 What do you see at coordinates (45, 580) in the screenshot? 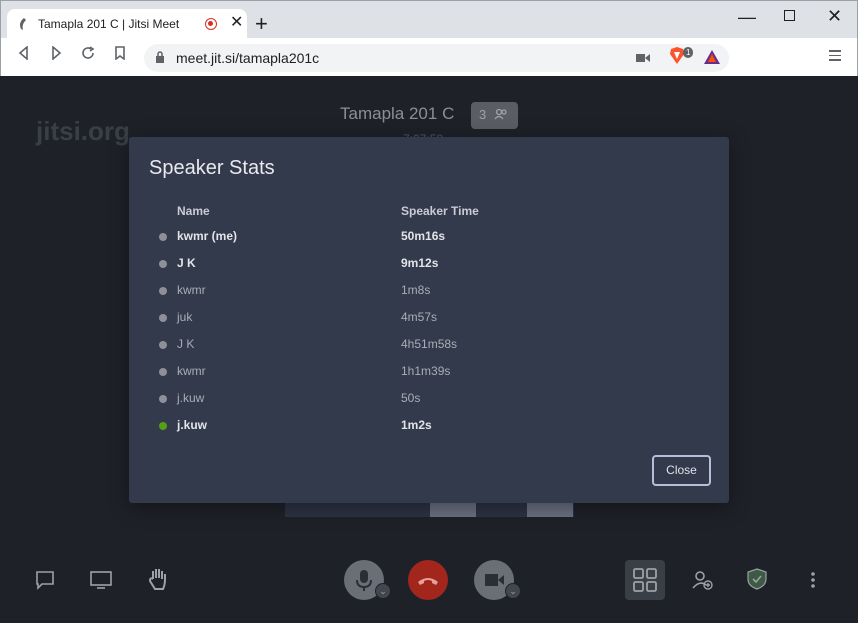
I see `chat-icon` at bounding box center [45, 580].